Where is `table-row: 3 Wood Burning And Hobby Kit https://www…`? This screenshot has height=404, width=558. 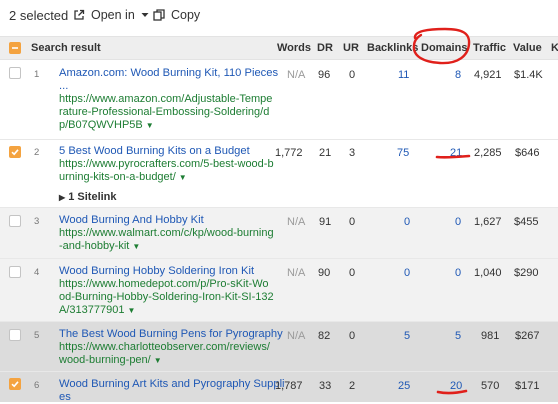
table-row: 3 Wood Burning And Hobby Kit https://www… is located at coordinates (279, 233).